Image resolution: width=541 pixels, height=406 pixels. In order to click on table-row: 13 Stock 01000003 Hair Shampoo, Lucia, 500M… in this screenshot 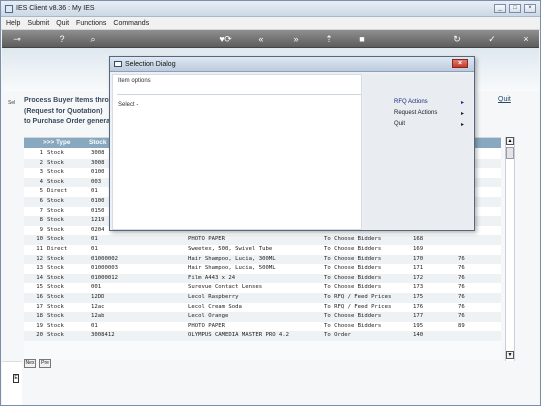, I will do `click(262, 269)`.